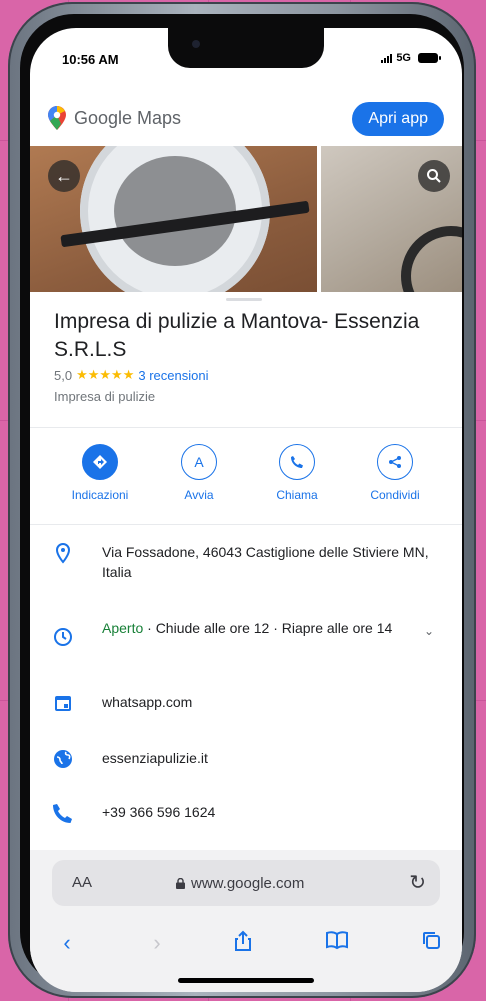 This screenshot has height=1001, width=486. I want to click on directions-label: Indicazioni, so click(100, 495).